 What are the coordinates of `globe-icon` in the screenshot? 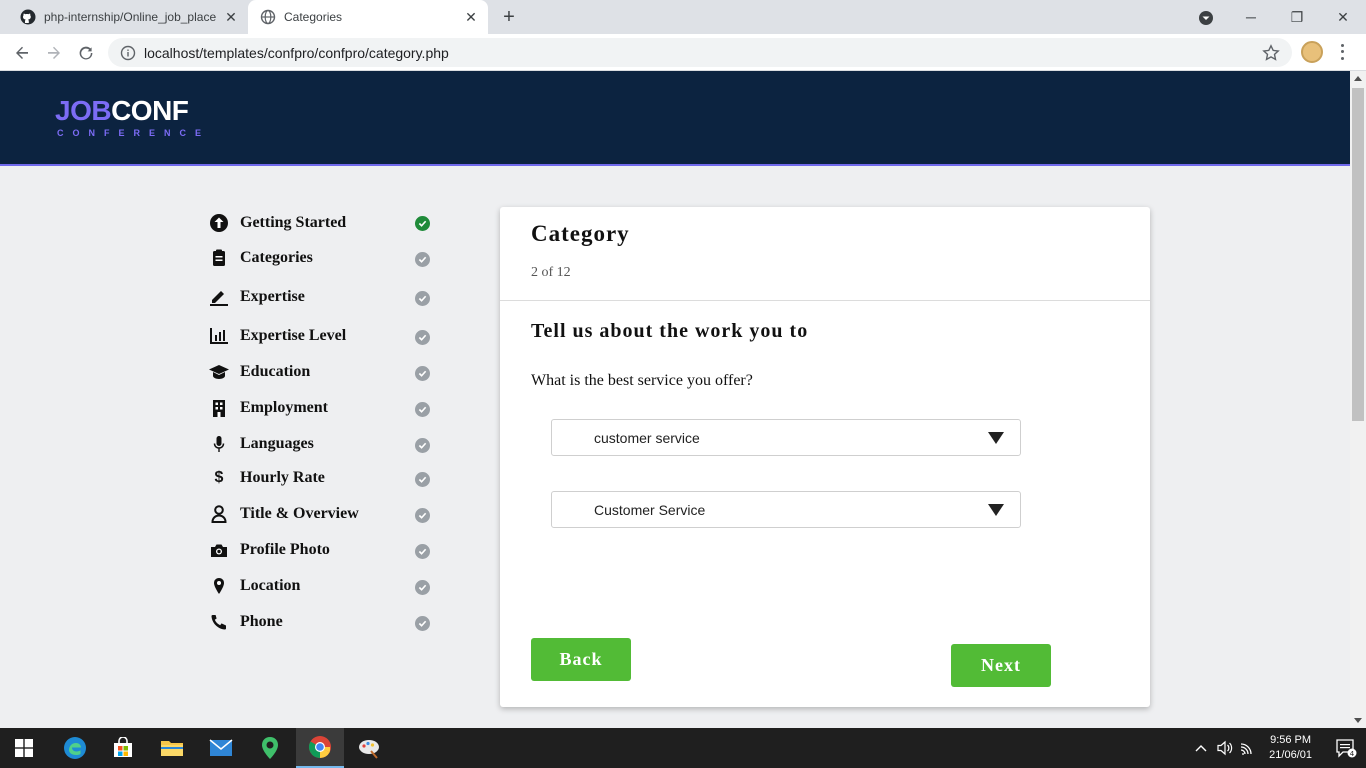 It's located at (268, 17).